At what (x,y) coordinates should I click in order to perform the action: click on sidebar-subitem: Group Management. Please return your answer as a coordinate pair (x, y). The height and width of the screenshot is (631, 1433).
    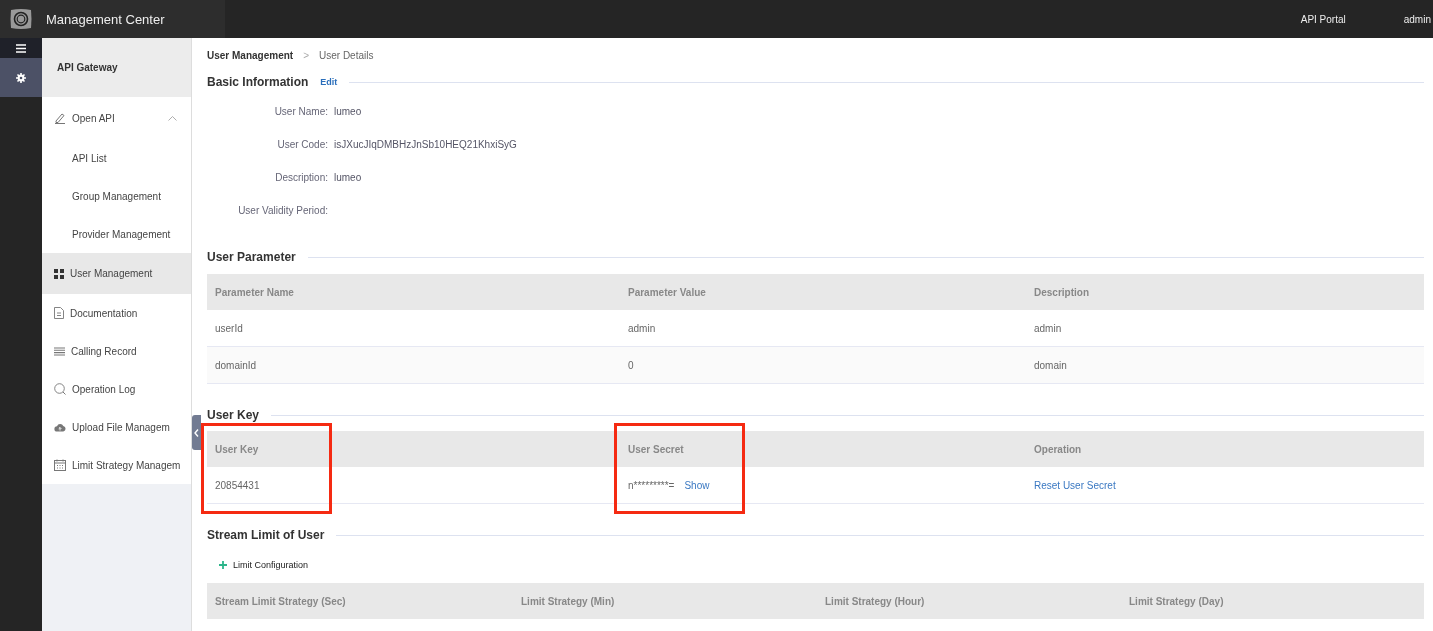
    Looking at the image, I should click on (116, 196).